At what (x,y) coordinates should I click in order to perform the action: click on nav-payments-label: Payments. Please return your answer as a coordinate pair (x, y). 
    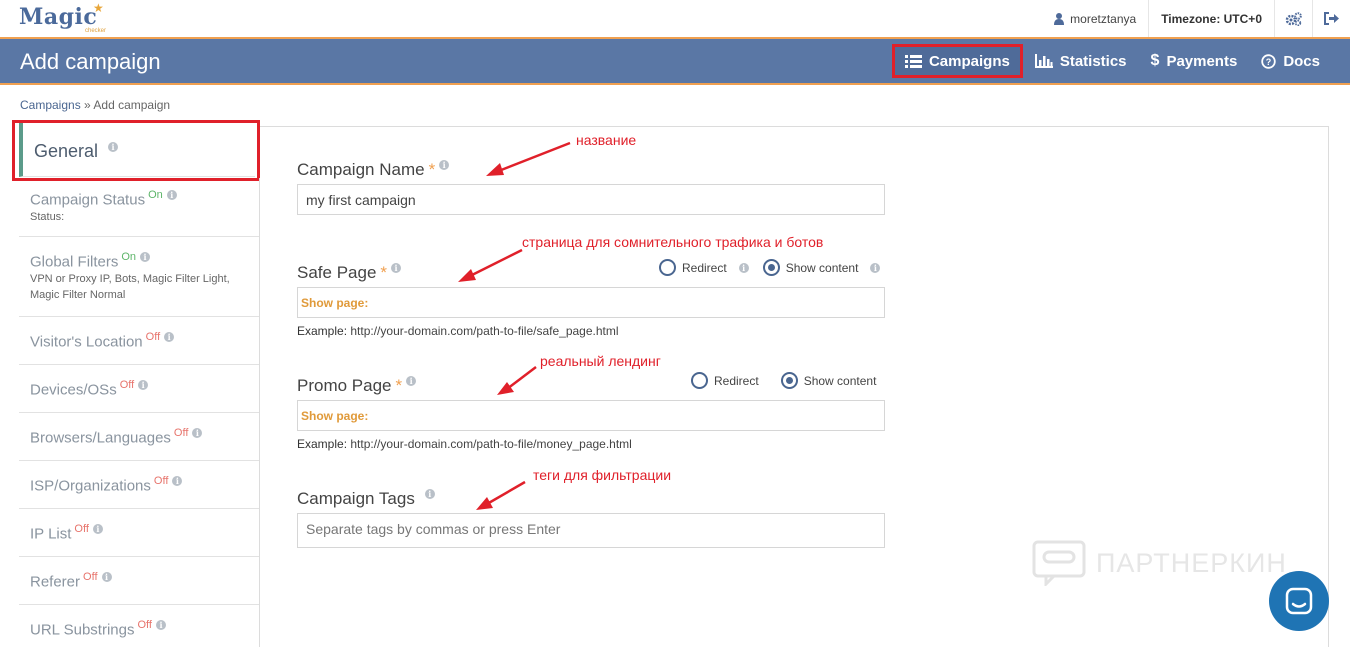
    Looking at the image, I should click on (1202, 61).